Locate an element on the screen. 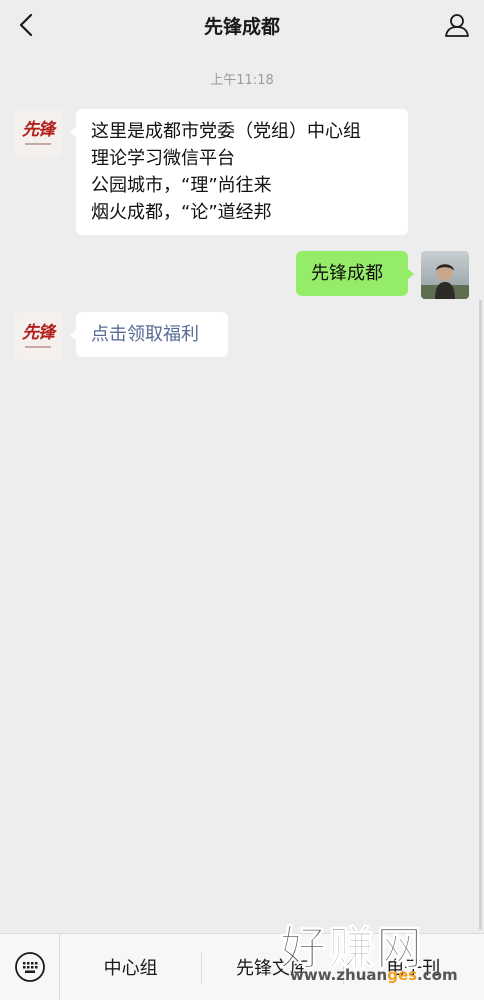 Image resolution: width=484 pixels, height=1000 pixels. bottom-menu-bar: 中心组 先锋文库 电子刊 is located at coordinates (242, 966).